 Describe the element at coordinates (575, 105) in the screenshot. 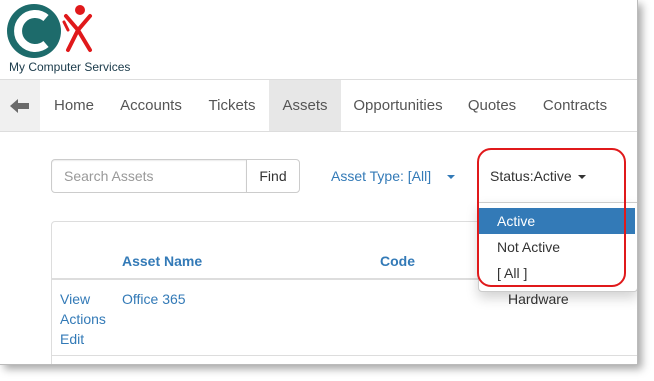

I see `nav-item-contracts: Contracts` at that location.